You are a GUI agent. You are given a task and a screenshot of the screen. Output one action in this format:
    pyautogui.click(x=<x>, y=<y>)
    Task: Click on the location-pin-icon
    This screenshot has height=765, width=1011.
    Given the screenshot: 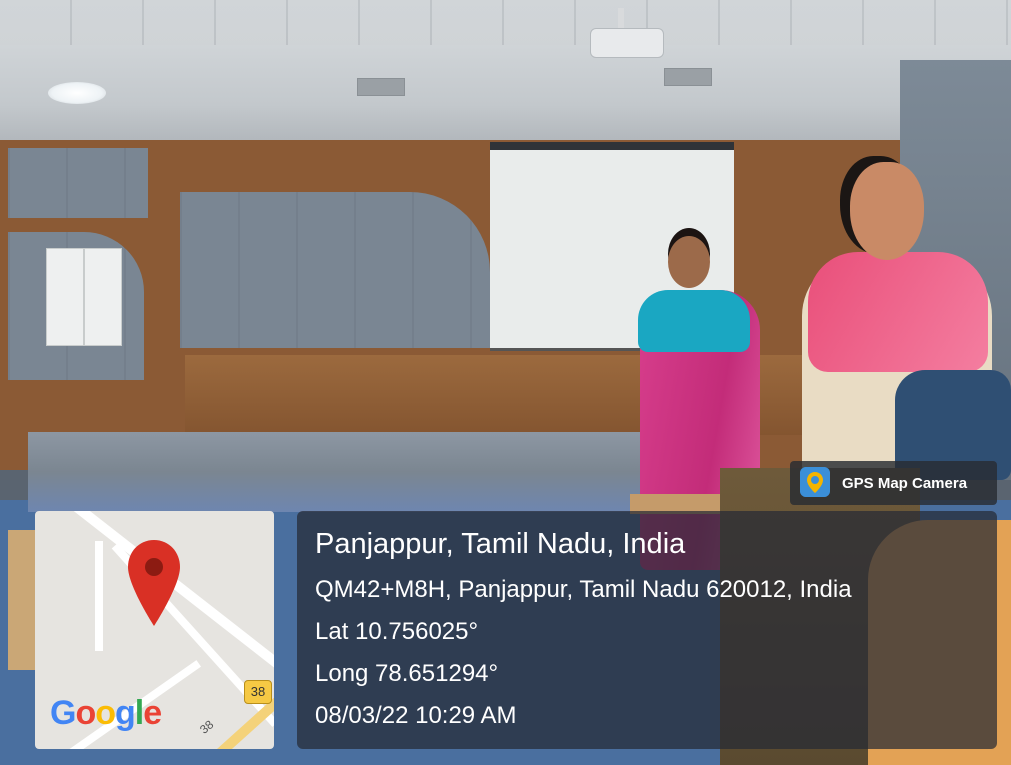 What is the action you would take?
    pyautogui.click(x=154, y=583)
    